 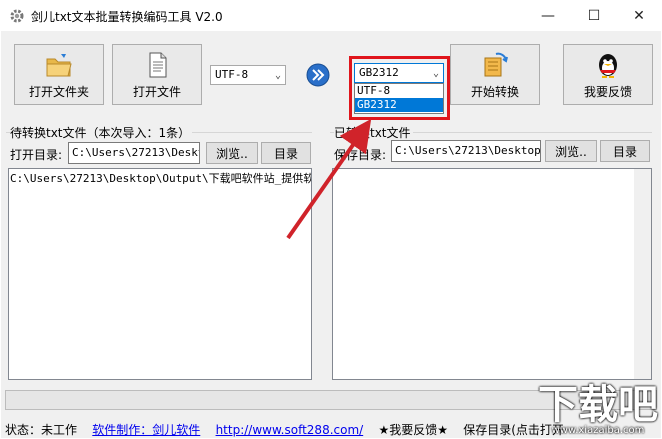 I want to click on window-title: 剑儿txt文本批量转换编码工具 V2.0, so click(x=127, y=17).